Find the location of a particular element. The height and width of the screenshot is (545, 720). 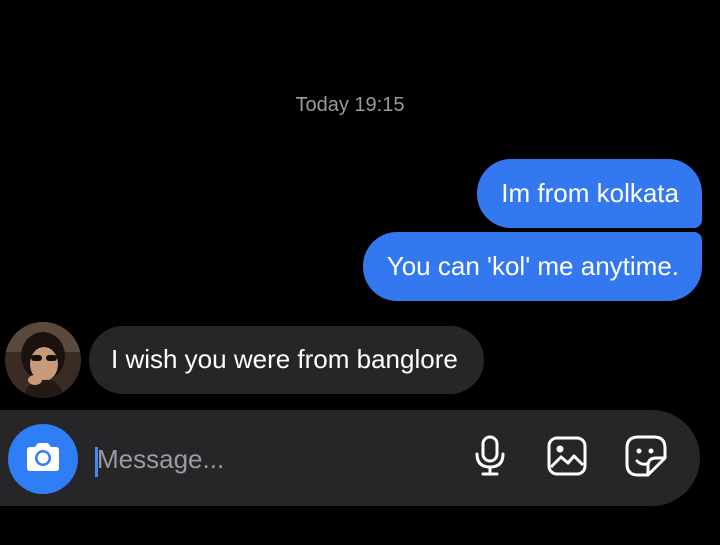

sticker-button is located at coordinates (646, 458).